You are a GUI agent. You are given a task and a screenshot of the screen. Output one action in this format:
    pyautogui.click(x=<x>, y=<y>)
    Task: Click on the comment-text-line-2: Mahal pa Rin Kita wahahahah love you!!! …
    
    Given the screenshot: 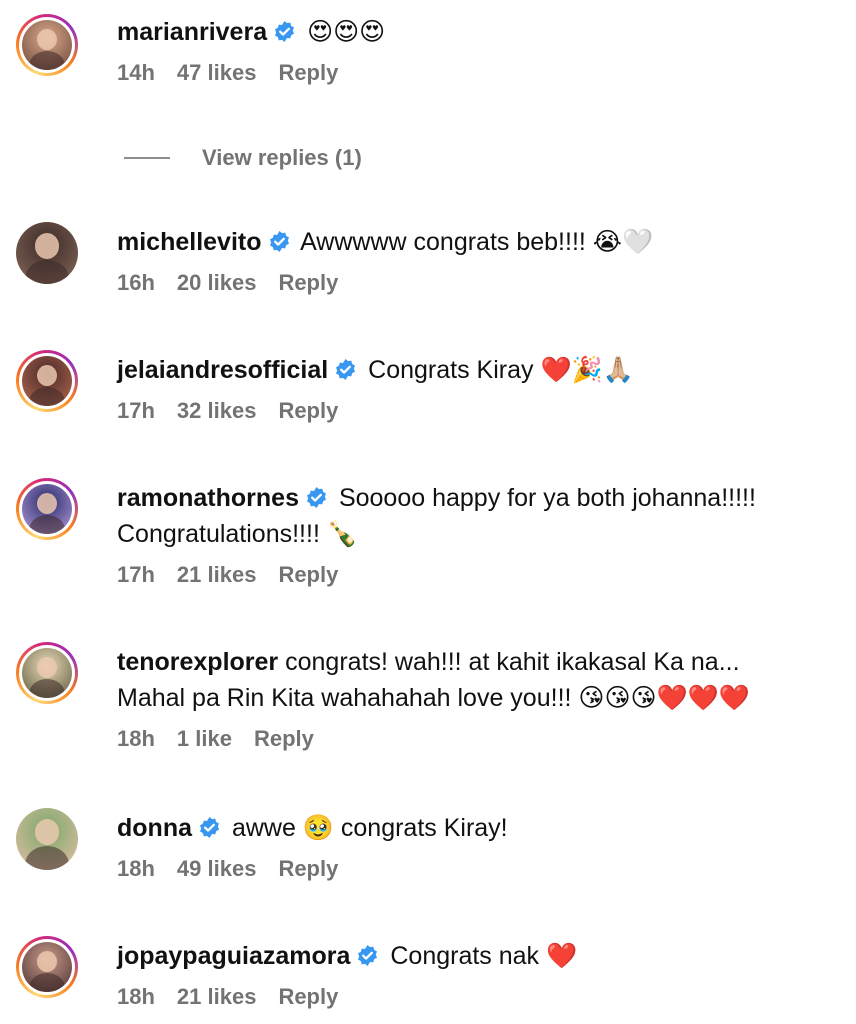 What is the action you would take?
    pyautogui.click(x=433, y=698)
    